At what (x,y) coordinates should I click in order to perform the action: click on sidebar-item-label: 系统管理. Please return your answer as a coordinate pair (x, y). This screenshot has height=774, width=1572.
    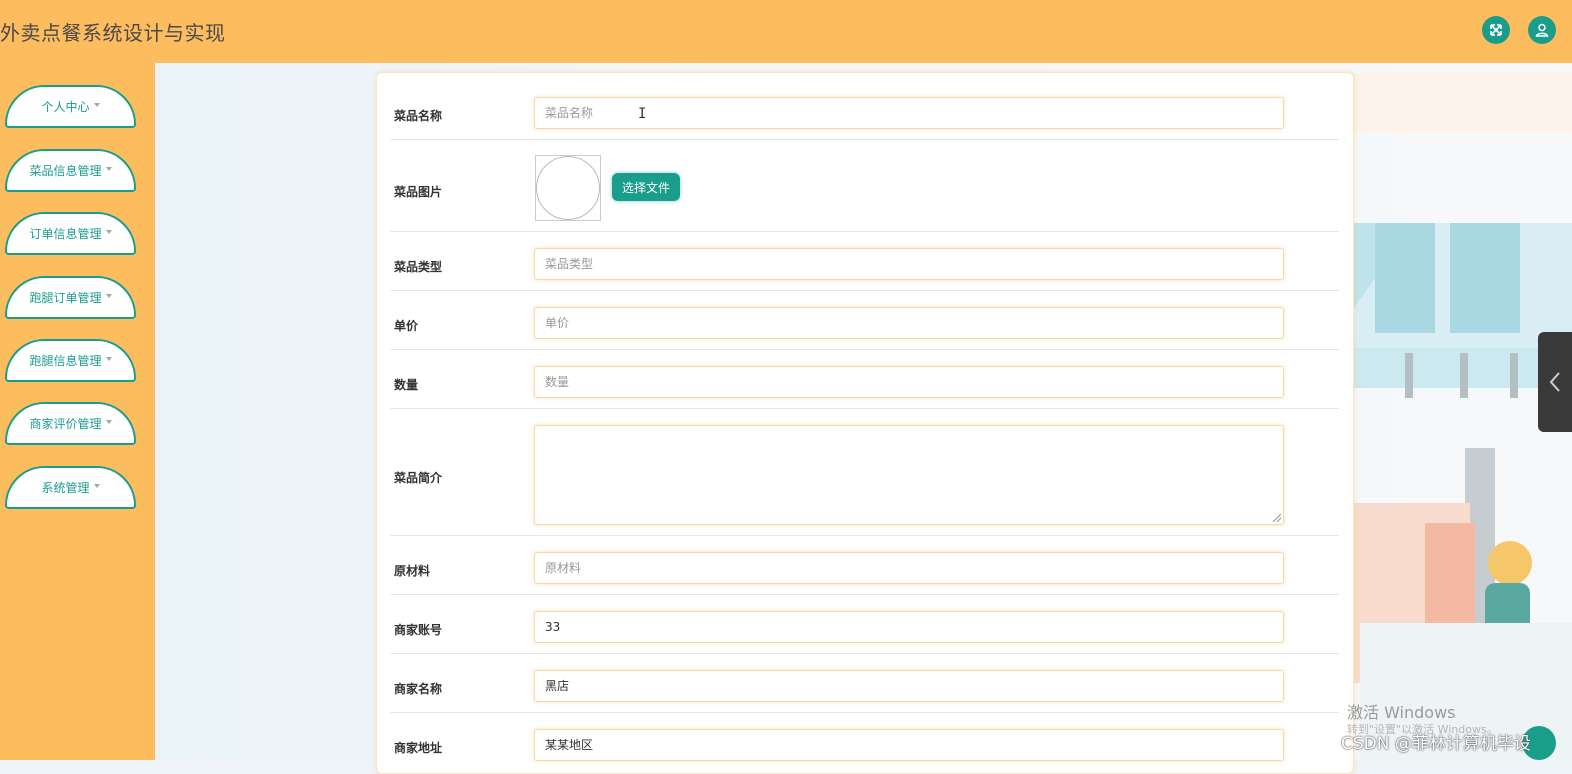
    Looking at the image, I should click on (65, 488).